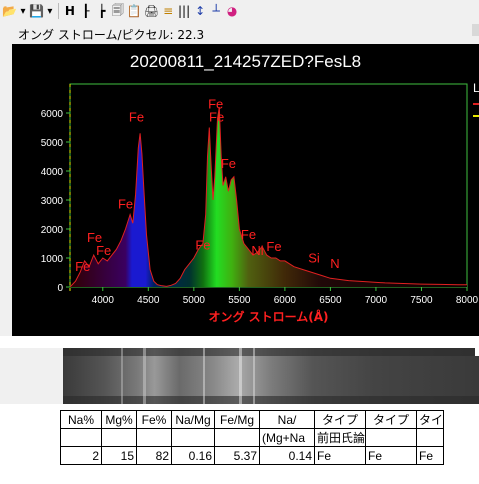 The width and height of the screenshot is (479, 484). I want to click on table-cell: 15, so click(119, 455).